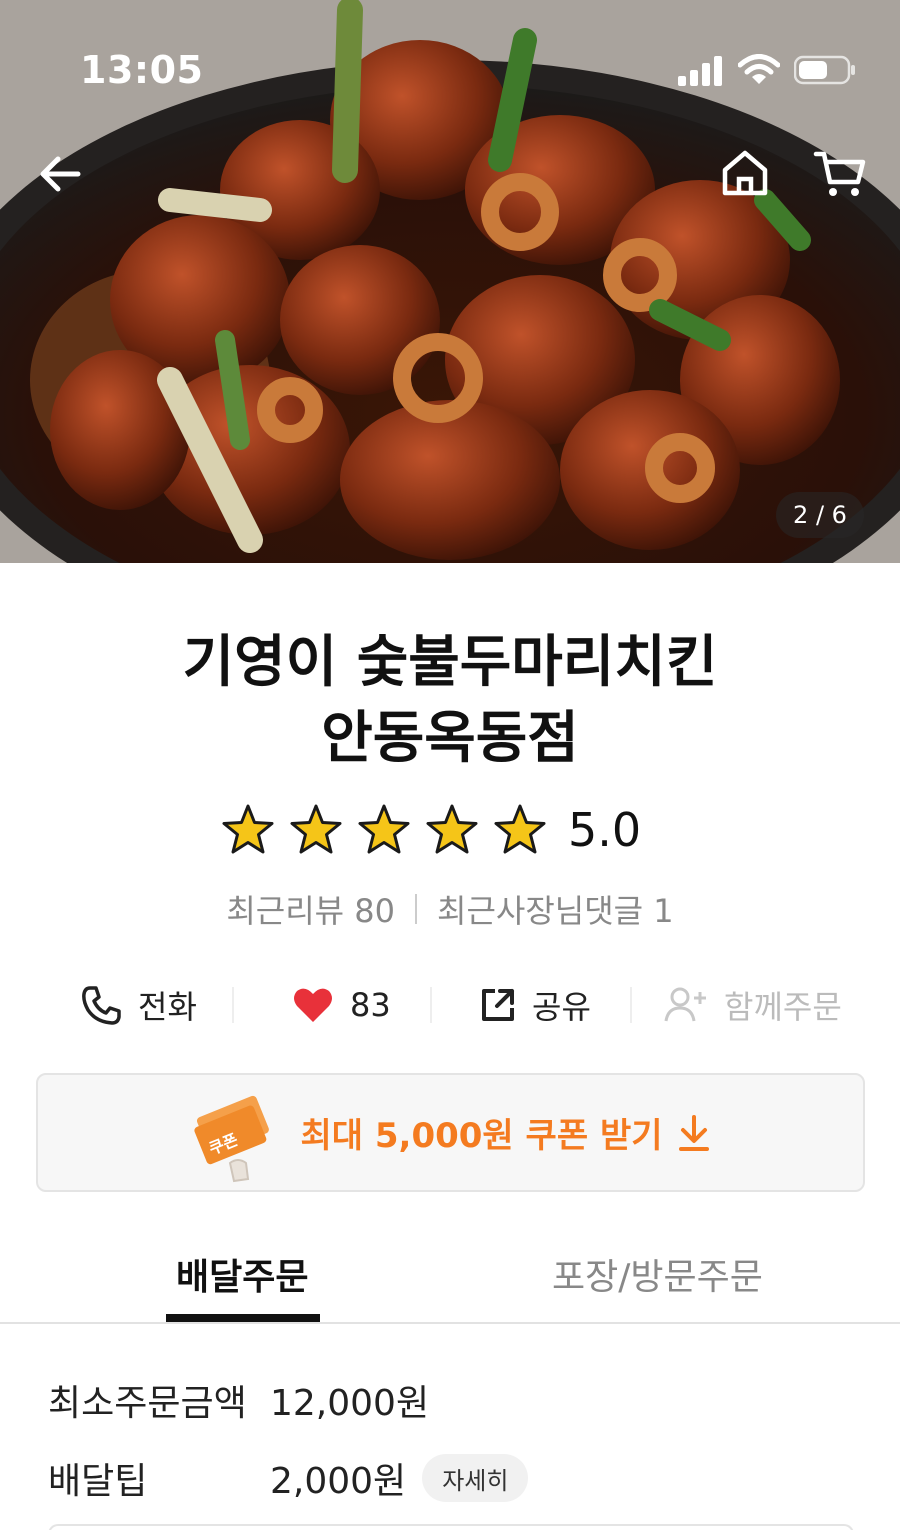 The height and width of the screenshot is (1530, 900). What do you see at coordinates (450, 1282) in the screenshot?
I see `order-type-tabs: 배달주문 포장/방문주문` at bounding box center [450, 1282].